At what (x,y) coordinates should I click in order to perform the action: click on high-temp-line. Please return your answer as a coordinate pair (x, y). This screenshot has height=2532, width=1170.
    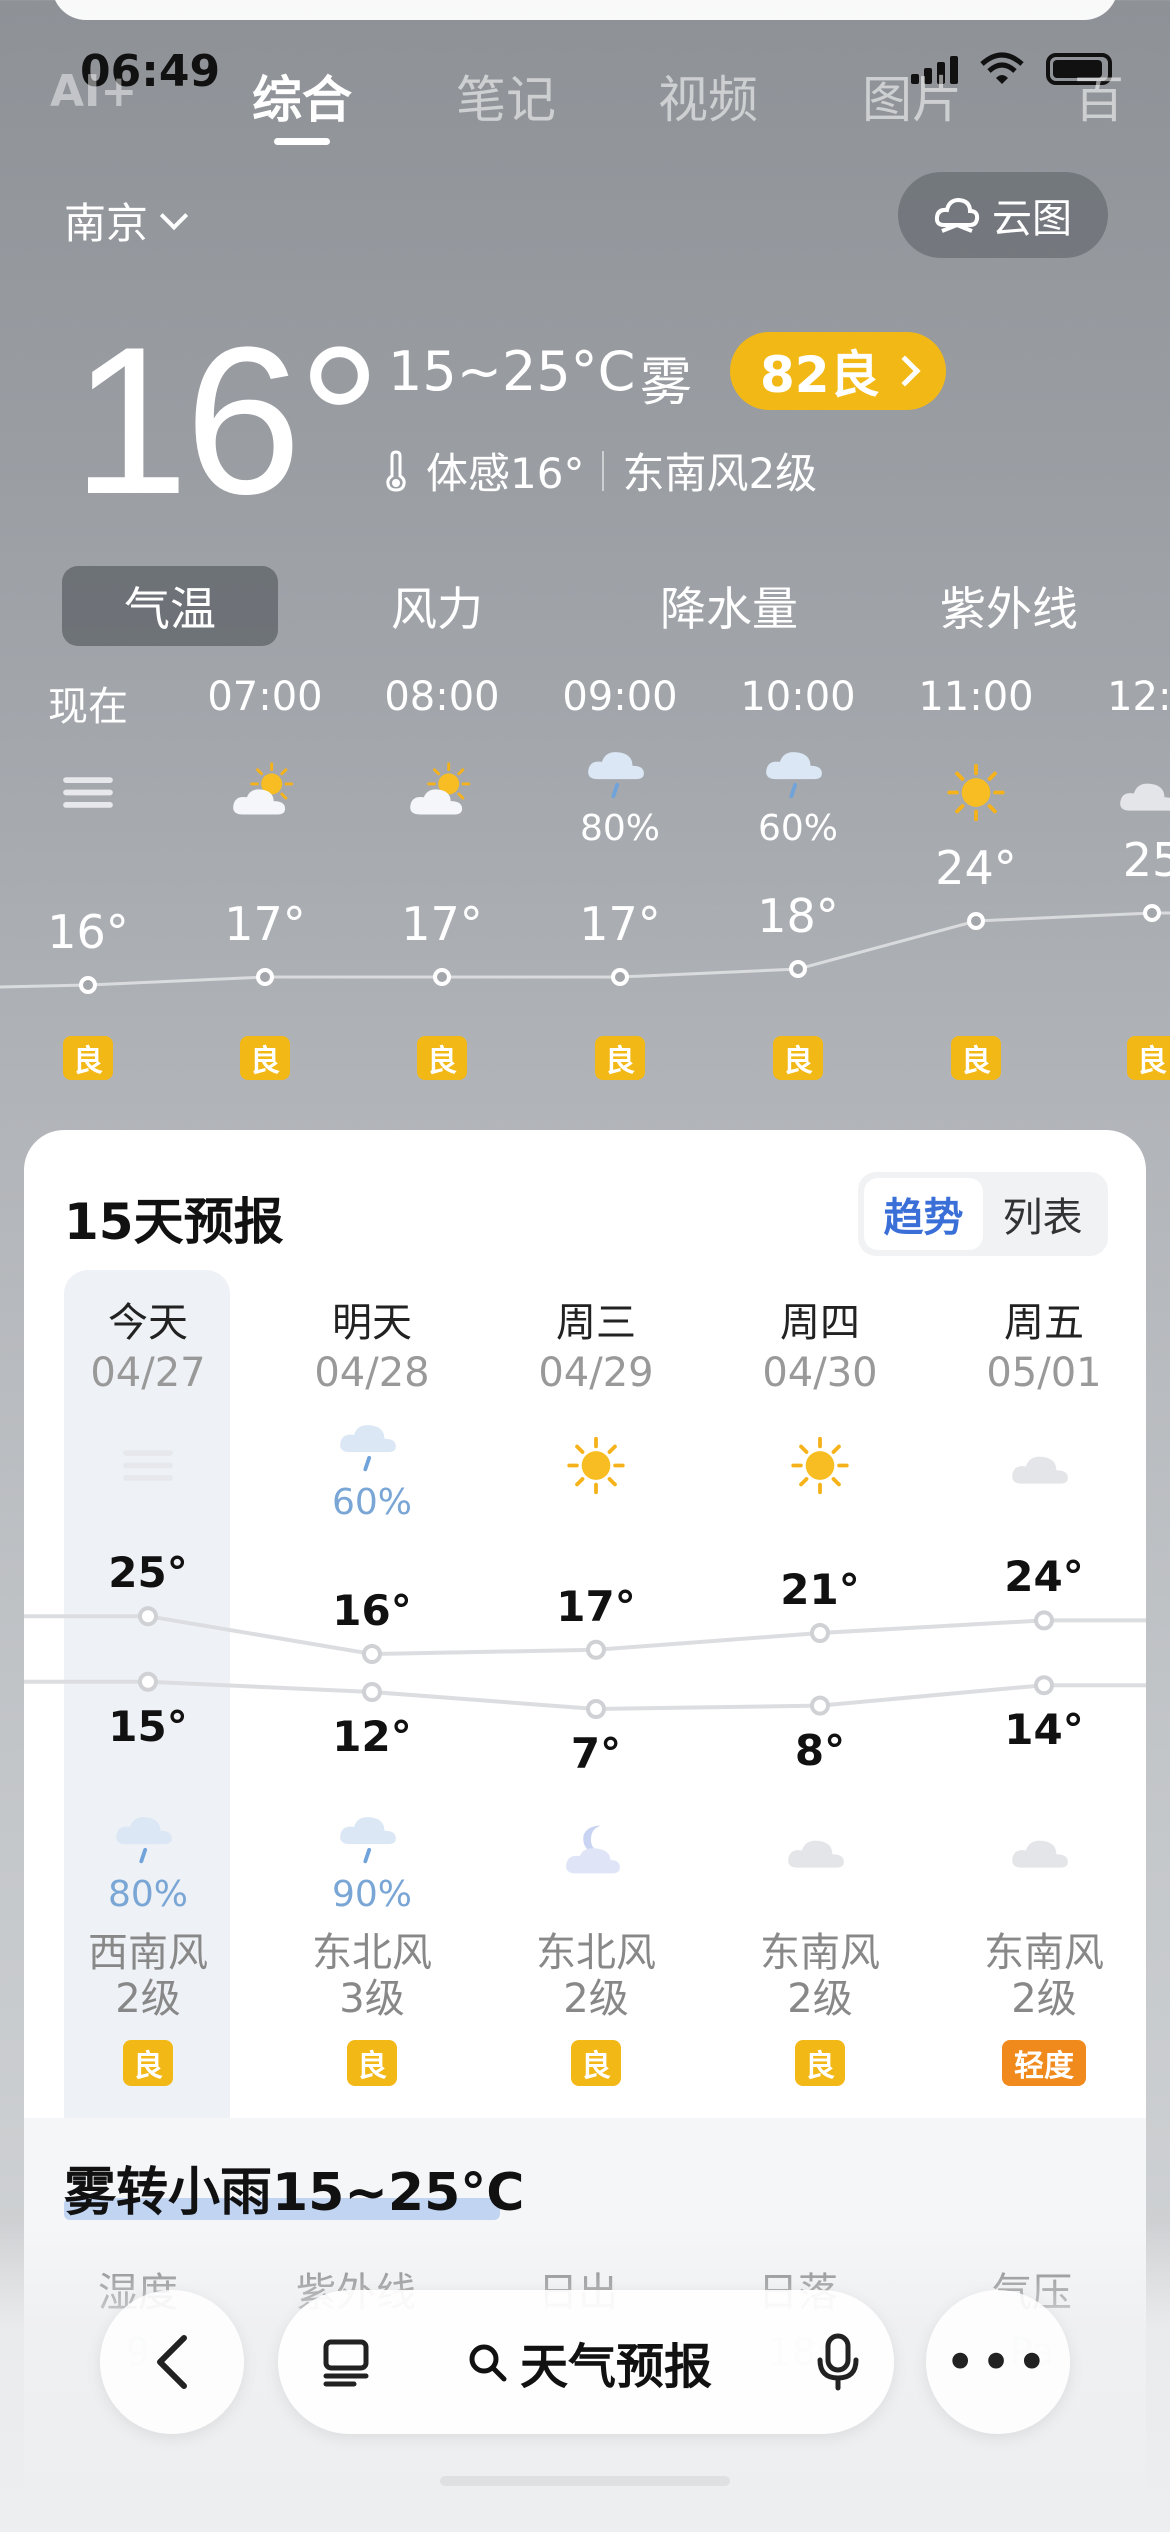
    Looking at the image, I should click on (585, 1635).